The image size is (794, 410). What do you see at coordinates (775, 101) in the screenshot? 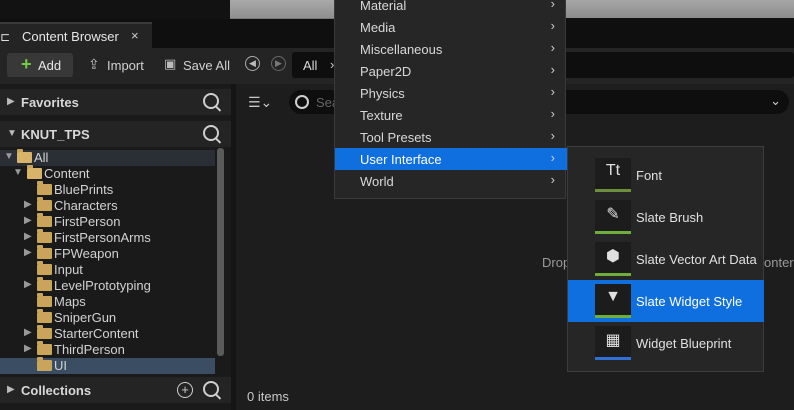
I see `chevron-down-icon: ⌄` at bounding box center [775, 101].